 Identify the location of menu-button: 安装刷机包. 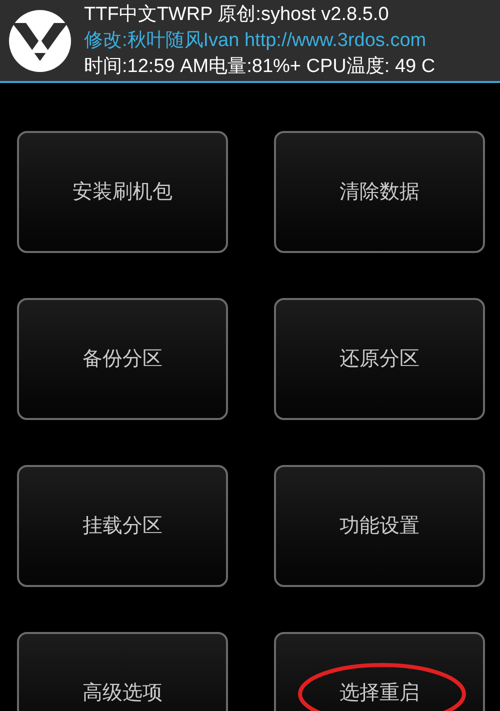
(122, 192).